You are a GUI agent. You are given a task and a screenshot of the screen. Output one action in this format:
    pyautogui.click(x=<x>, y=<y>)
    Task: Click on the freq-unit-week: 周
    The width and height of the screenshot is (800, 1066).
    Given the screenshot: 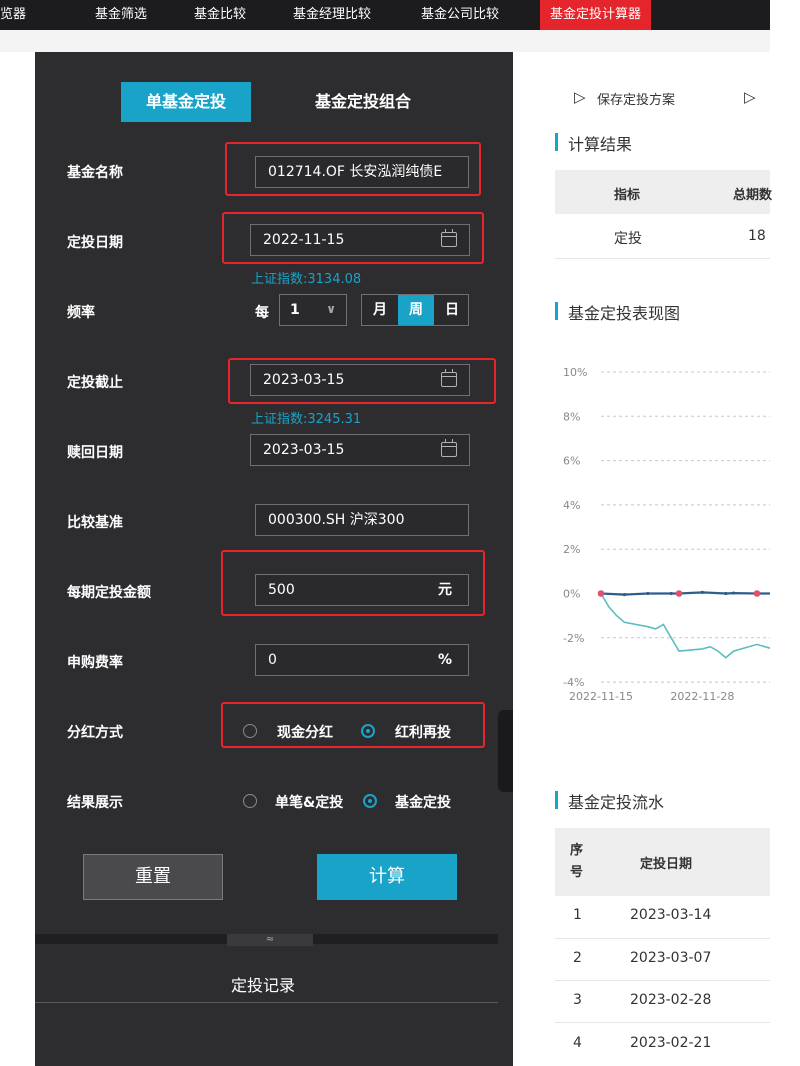 What is the action you would take?
    pyautogui.click(x=416, y=310)
    